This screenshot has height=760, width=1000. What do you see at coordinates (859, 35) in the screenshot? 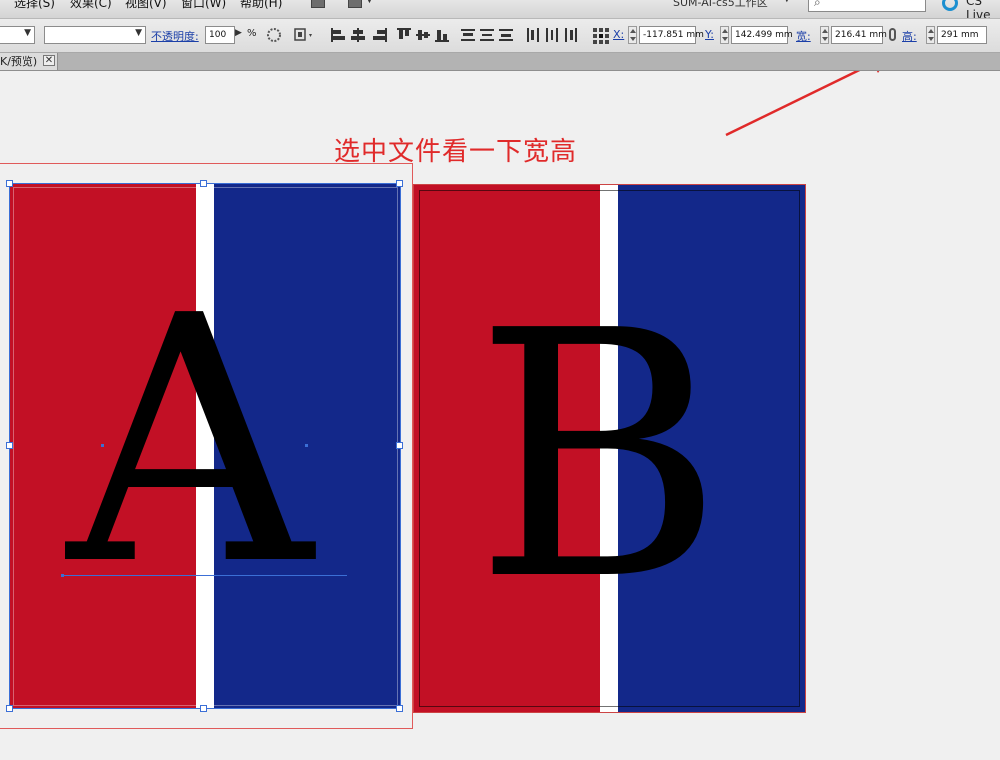
I see `width-field: 216.41 mm` at bounding box center [859, 35].